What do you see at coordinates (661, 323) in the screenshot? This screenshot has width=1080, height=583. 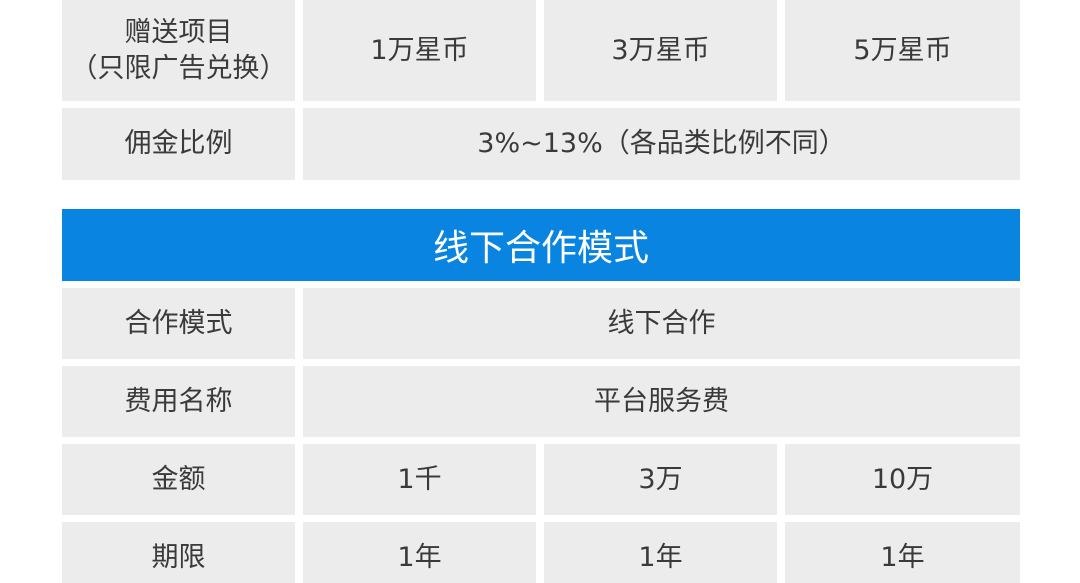 I see `mode-value: 线下合作` at bounding box center [661, 323].